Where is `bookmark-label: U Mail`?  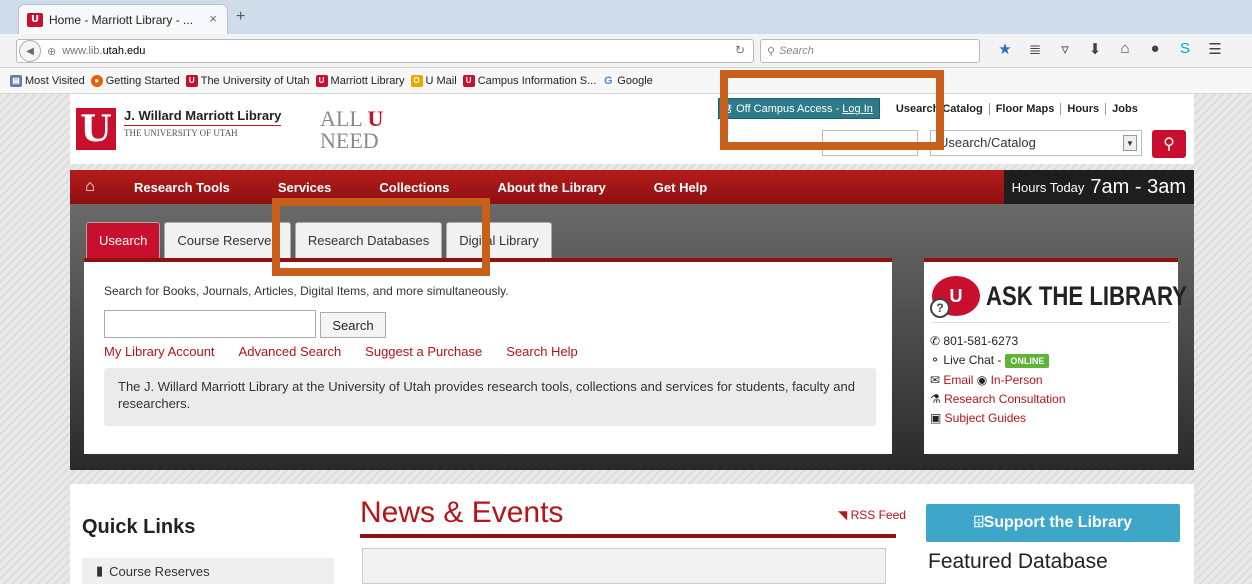 bookmark-label: U Mail is located at coordinates (441, 80).